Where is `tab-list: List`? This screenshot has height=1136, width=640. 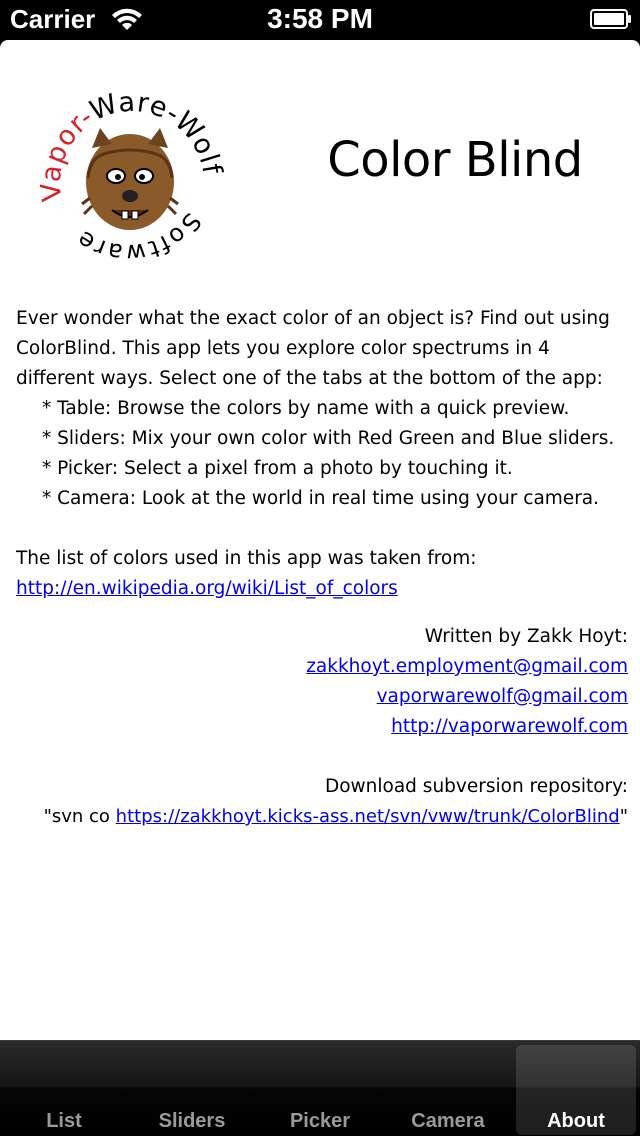
tab-list: List is located at coordinates (64, 1088).